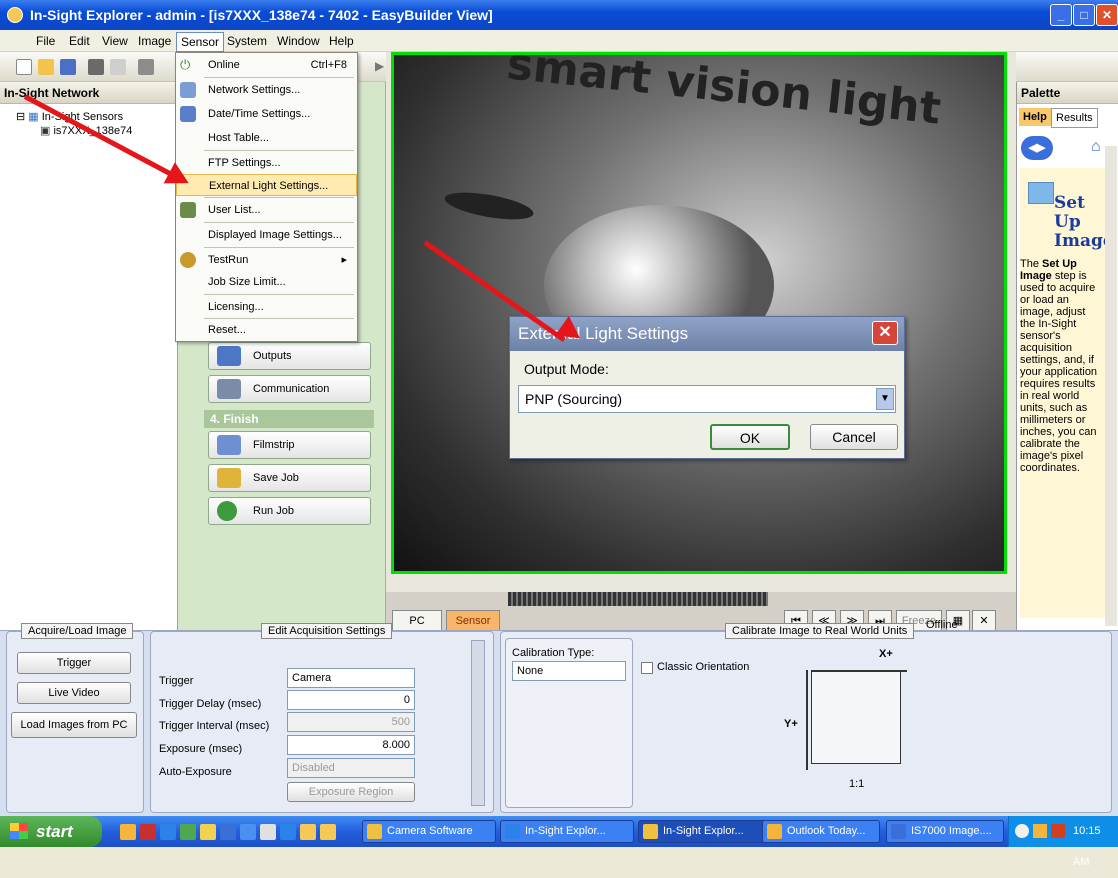  I want to click on clear-frames-icon: ✕, so click(984, 621).